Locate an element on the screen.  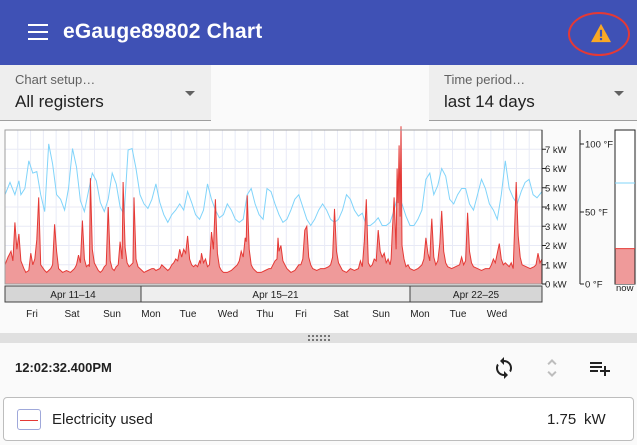
warning-triangle-icon is located at coordinates (601, 33).